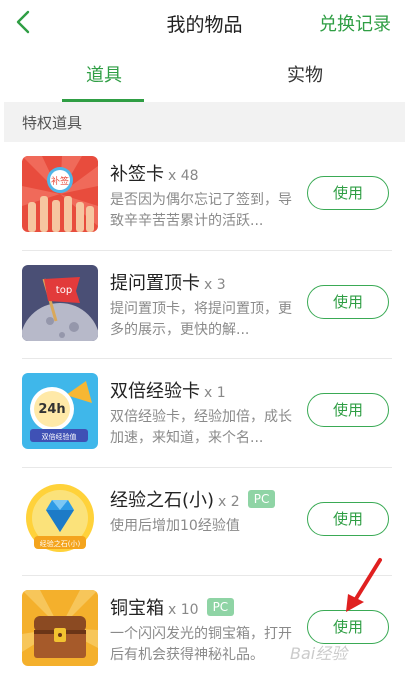 The width and height of the screenshot is (409, 686). What do you see at coordinates (204, 22) in the screenshot?
I see `top-bar: 我的物品 兑换记录` at bounding box center [204, 22].